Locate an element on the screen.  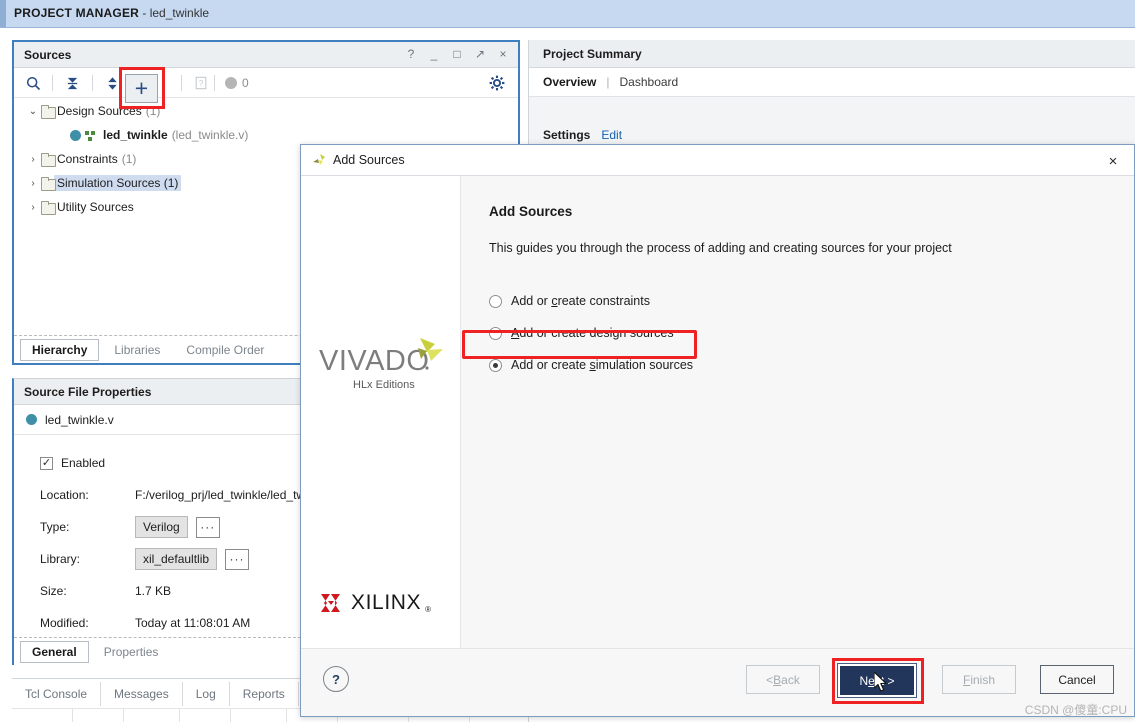
radio-label: Add or create constraints is located at coordinates (580, 301).